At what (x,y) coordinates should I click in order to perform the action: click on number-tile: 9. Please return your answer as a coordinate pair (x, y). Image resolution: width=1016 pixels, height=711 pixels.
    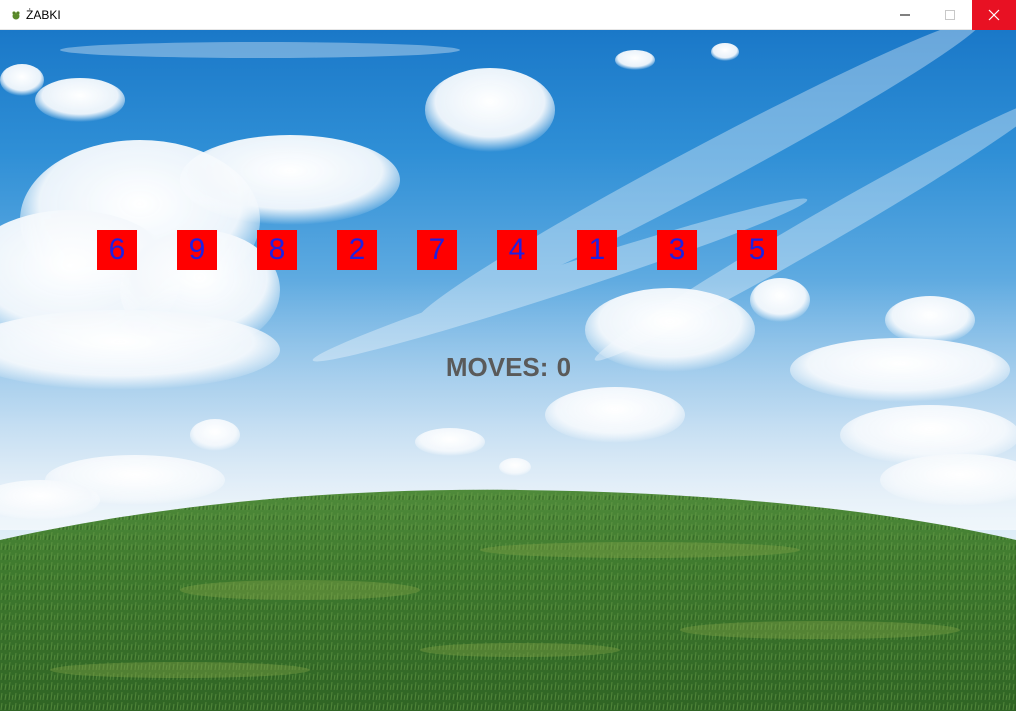
    Looking at the image, I should click on (197, 250).